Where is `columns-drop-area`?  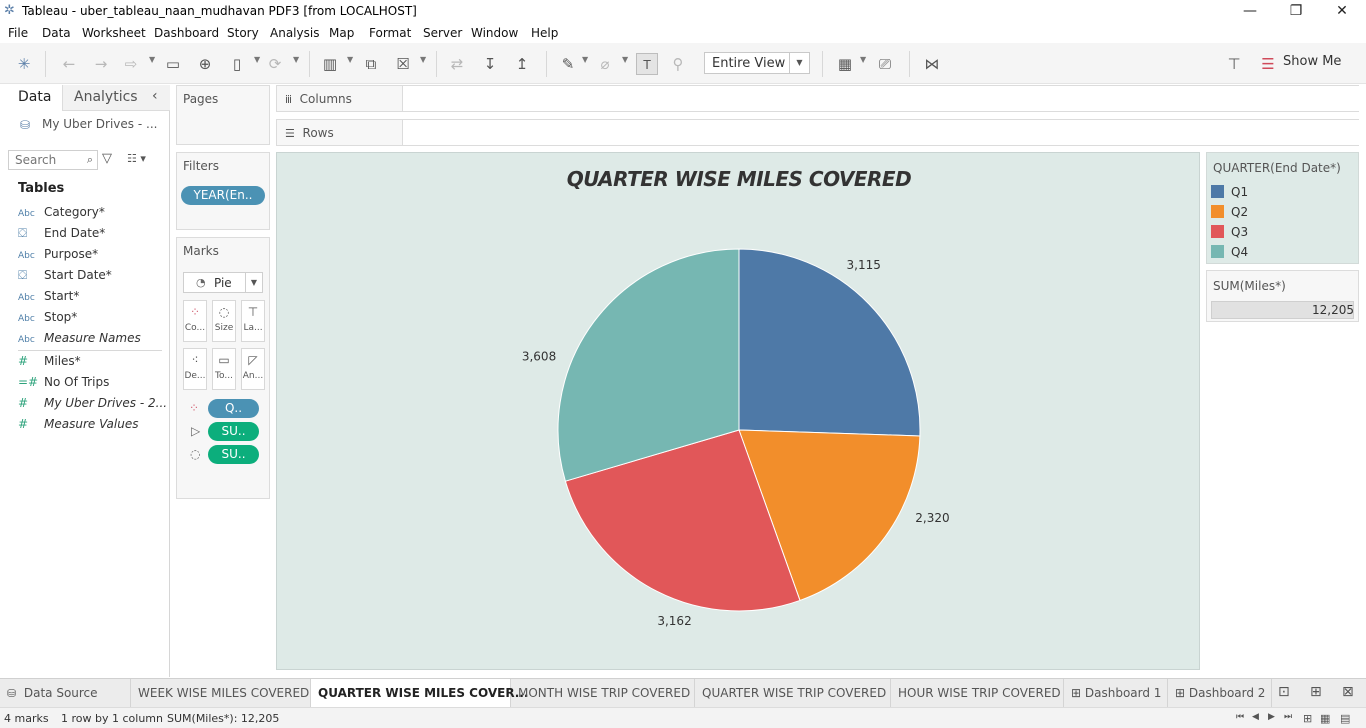 columns-drop-area is located at coordinates (880, 98).